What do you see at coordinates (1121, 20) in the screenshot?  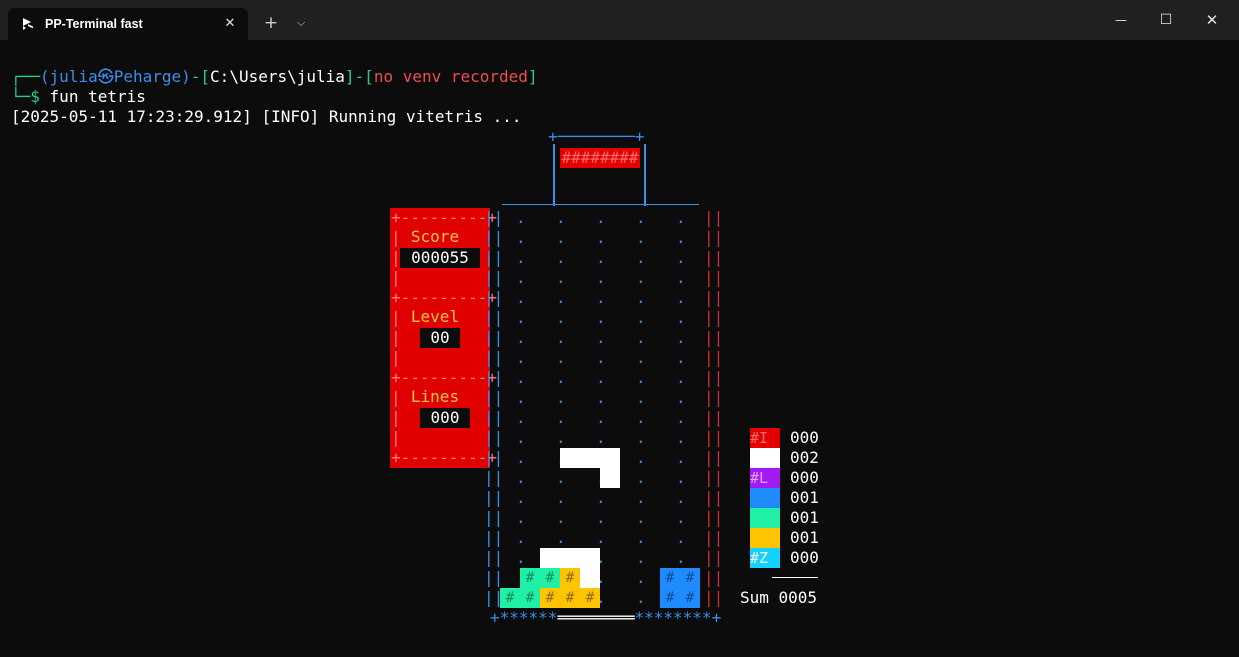 I see `minimize-button: —` at bounding box center [1121, 20].